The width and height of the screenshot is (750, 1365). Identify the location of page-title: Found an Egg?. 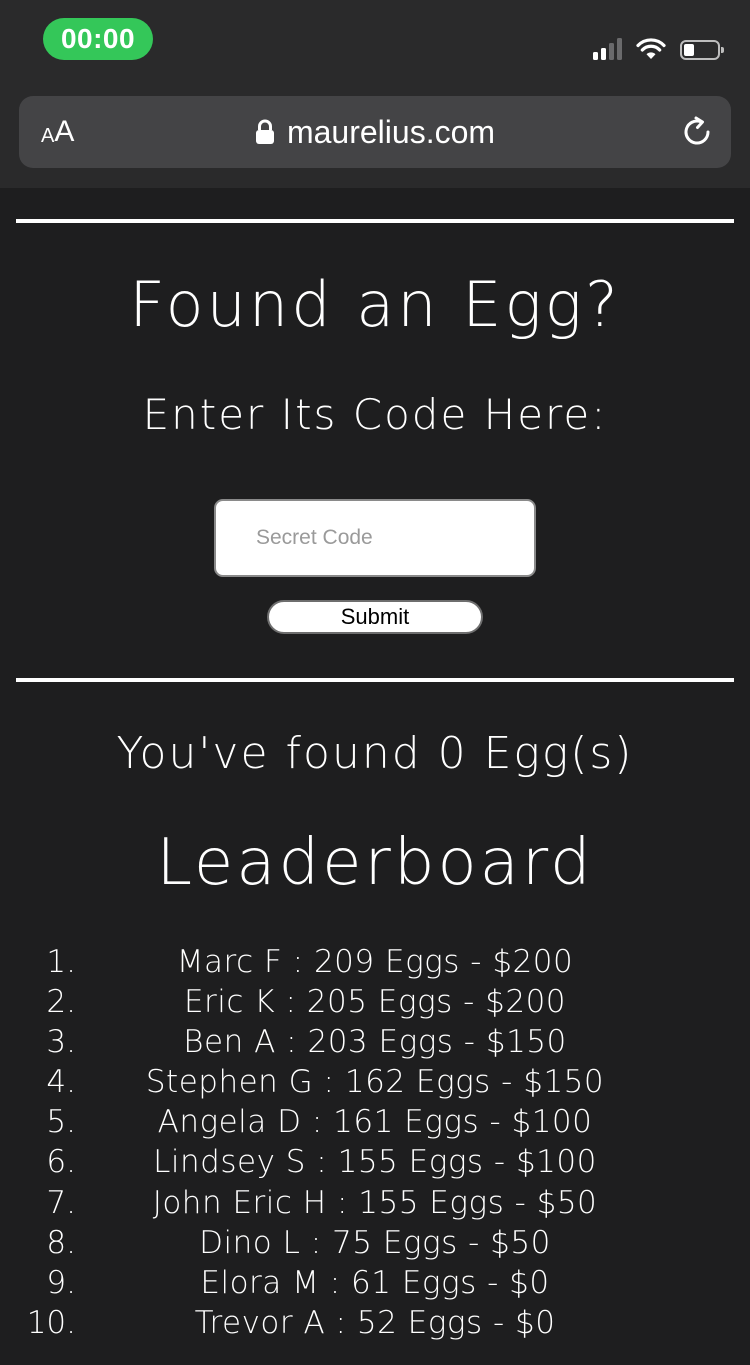
(375, 304).